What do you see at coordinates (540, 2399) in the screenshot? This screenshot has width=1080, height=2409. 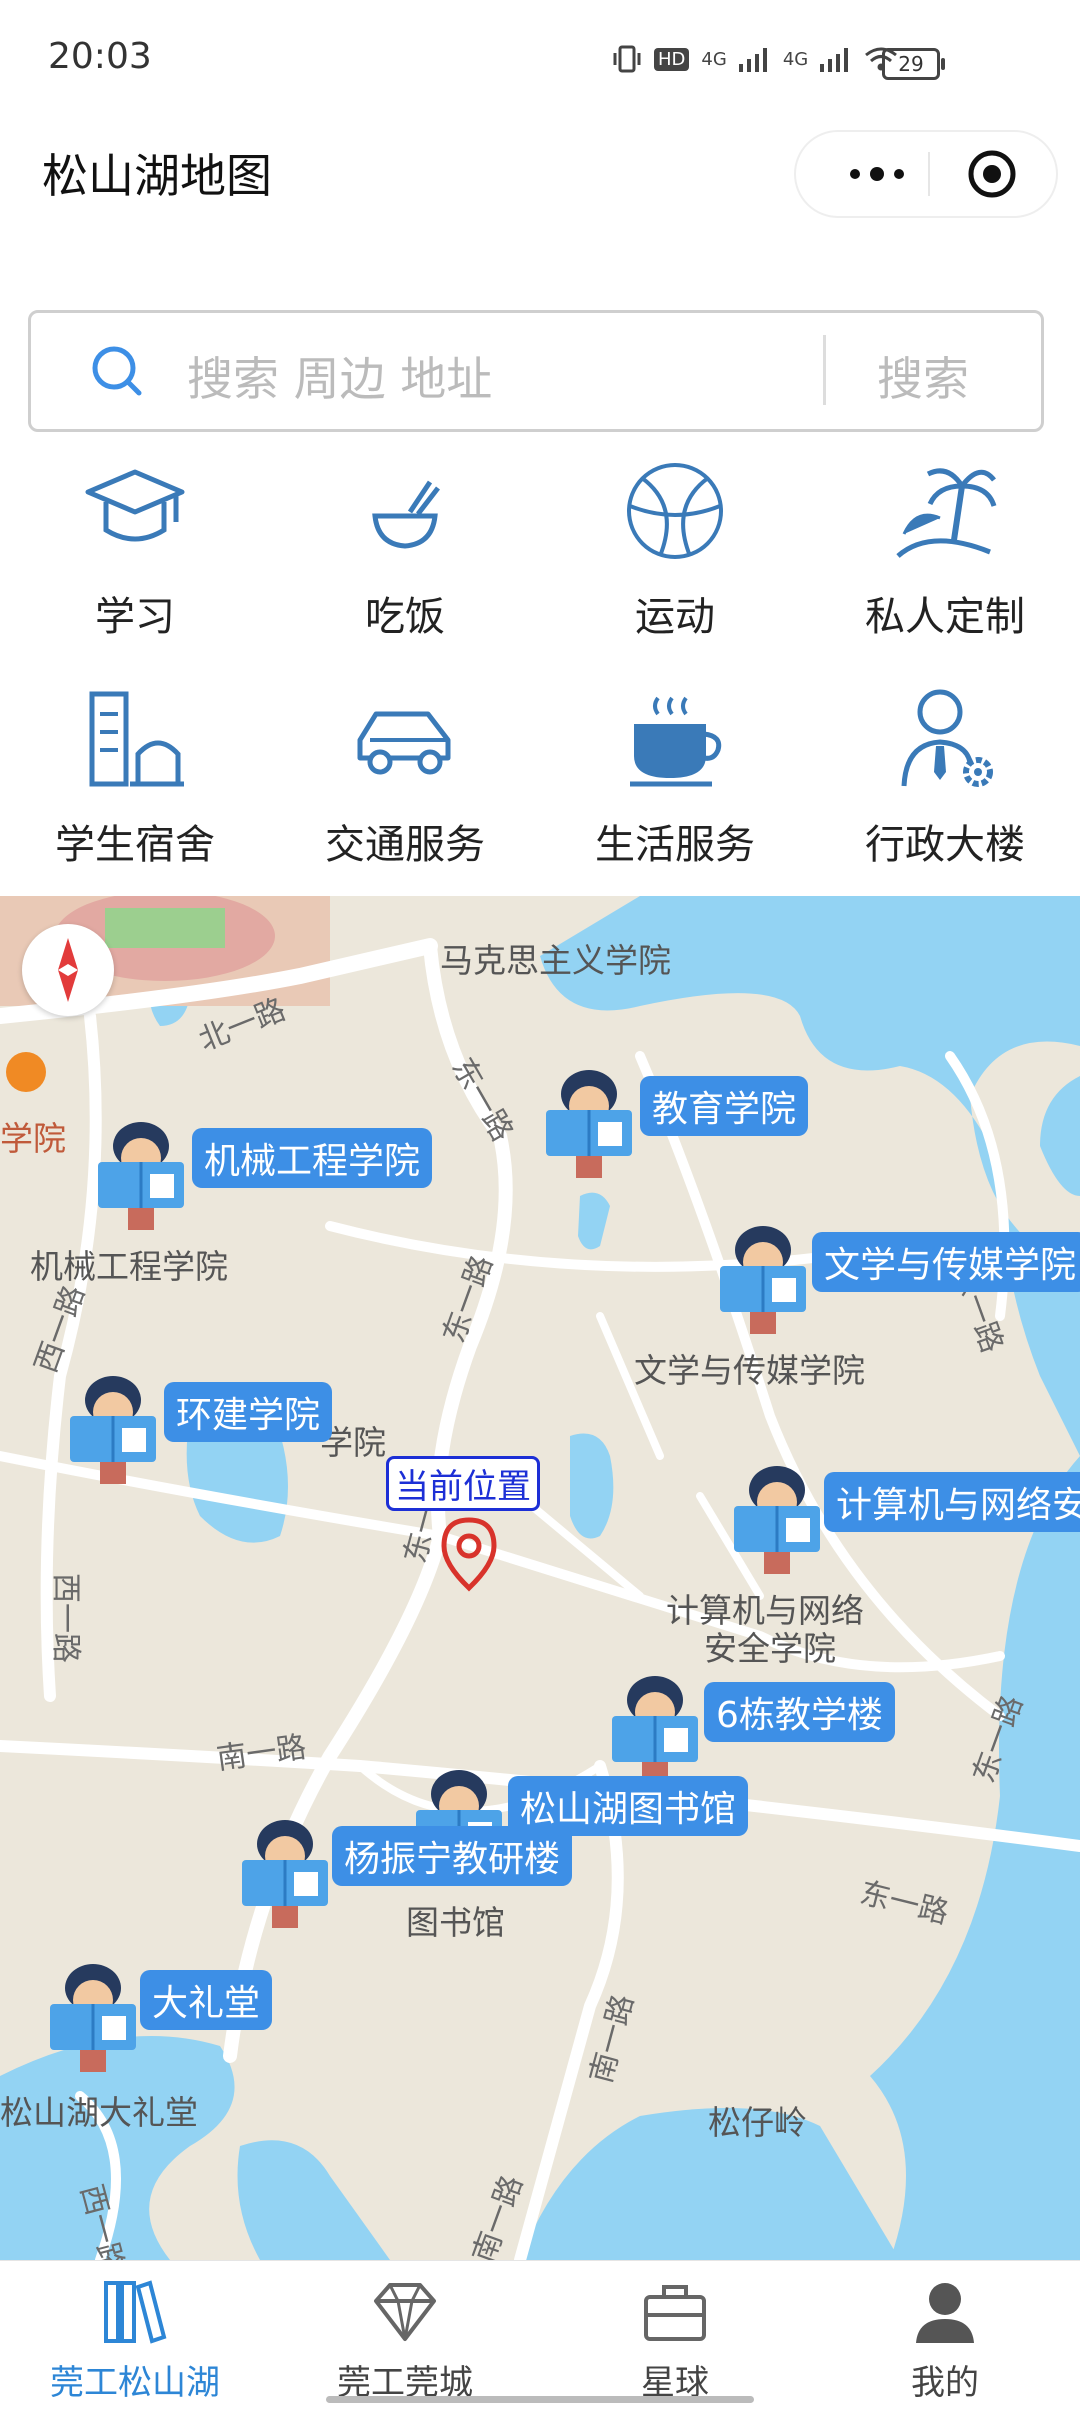 I see `home-indicator` at bounding box center [540, 2399].